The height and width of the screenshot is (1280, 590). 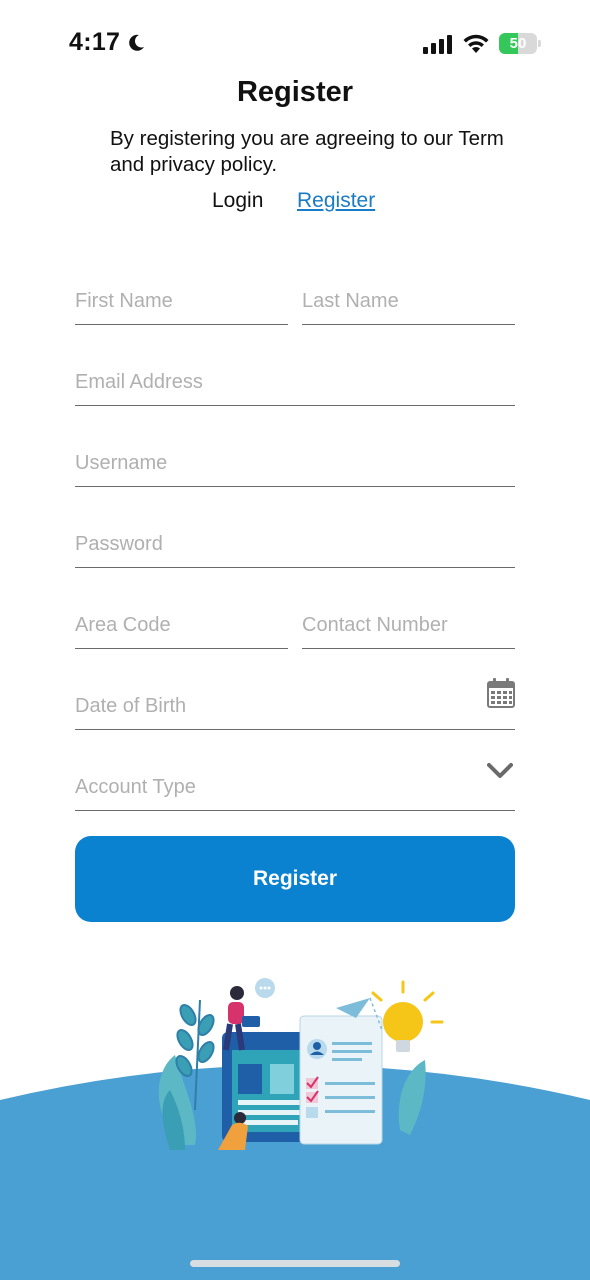 I want to click on email-field, so click(x=295, y=384).